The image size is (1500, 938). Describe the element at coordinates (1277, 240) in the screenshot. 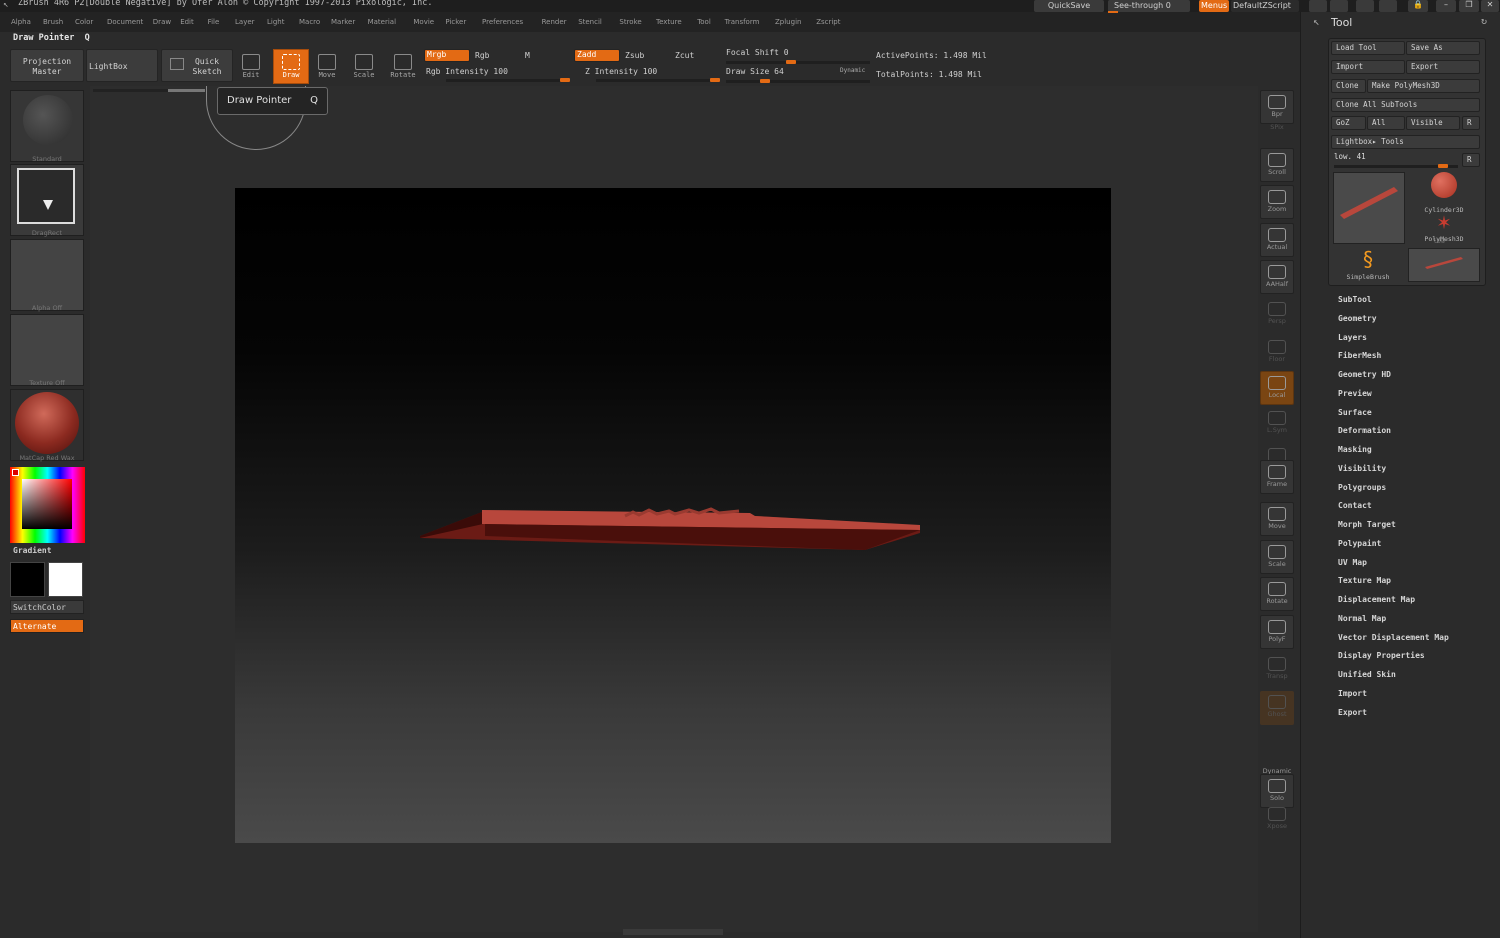

I see `shelf-actual-button: Actual` at that location.